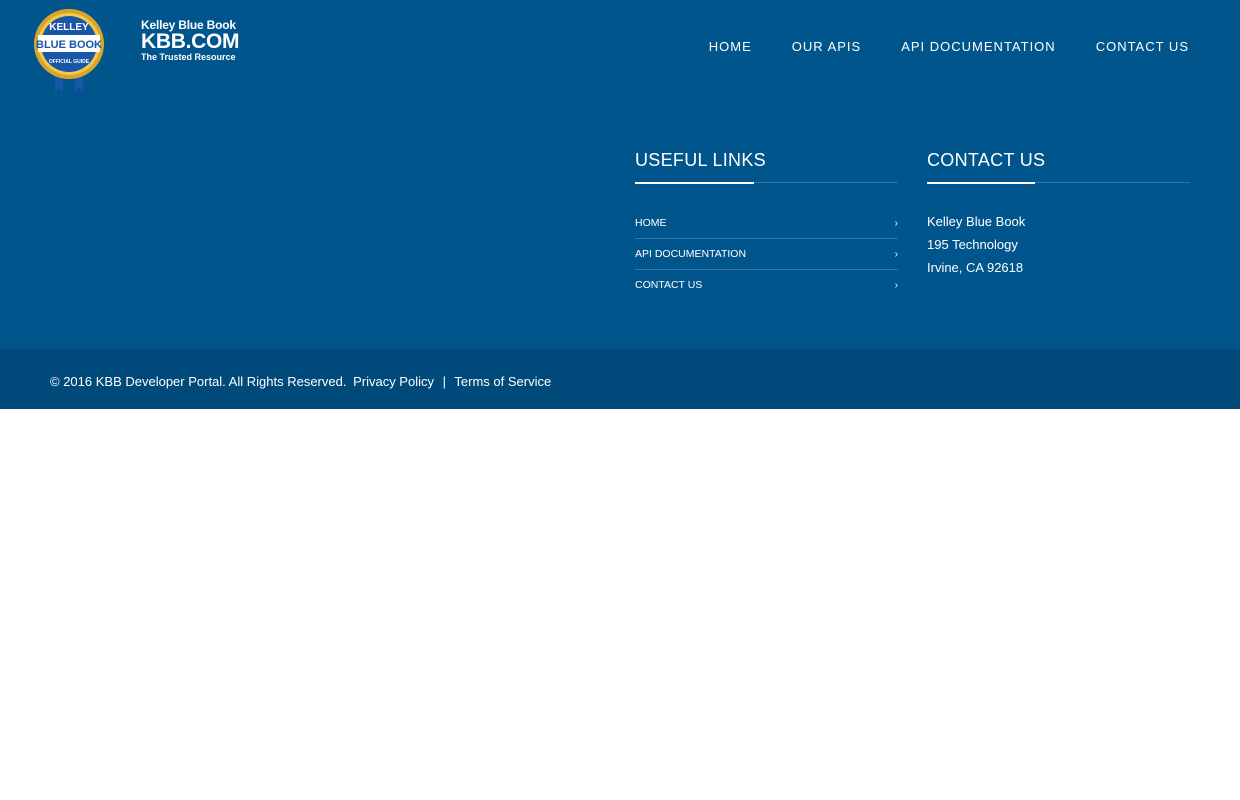  I want to click on nav-home: HOME, so click(730, 47).